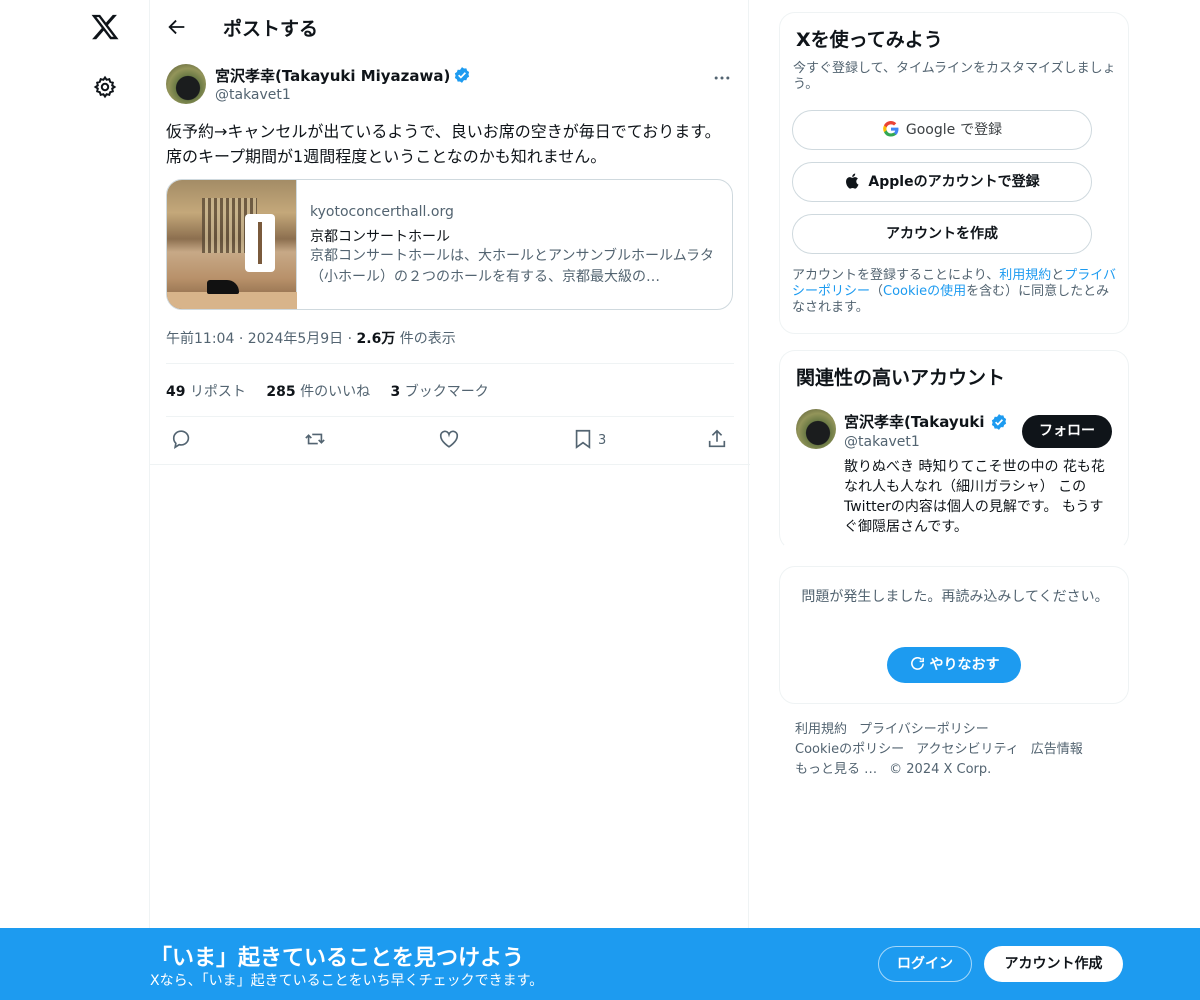 The image size is (1200, 1000). What do you see at coordinates (1057, 749) in the screenshot?
I see `footer-link-ads: 広告情報` at bounding box center [1057, 749].